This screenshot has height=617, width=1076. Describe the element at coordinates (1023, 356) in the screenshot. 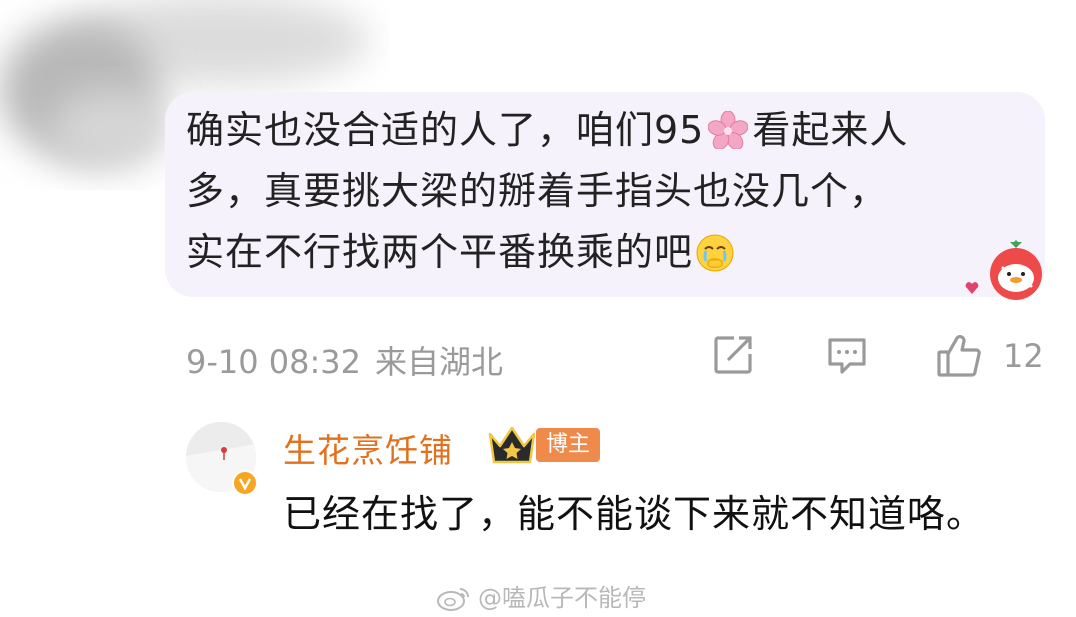

I see `like-count: 12` at that location.